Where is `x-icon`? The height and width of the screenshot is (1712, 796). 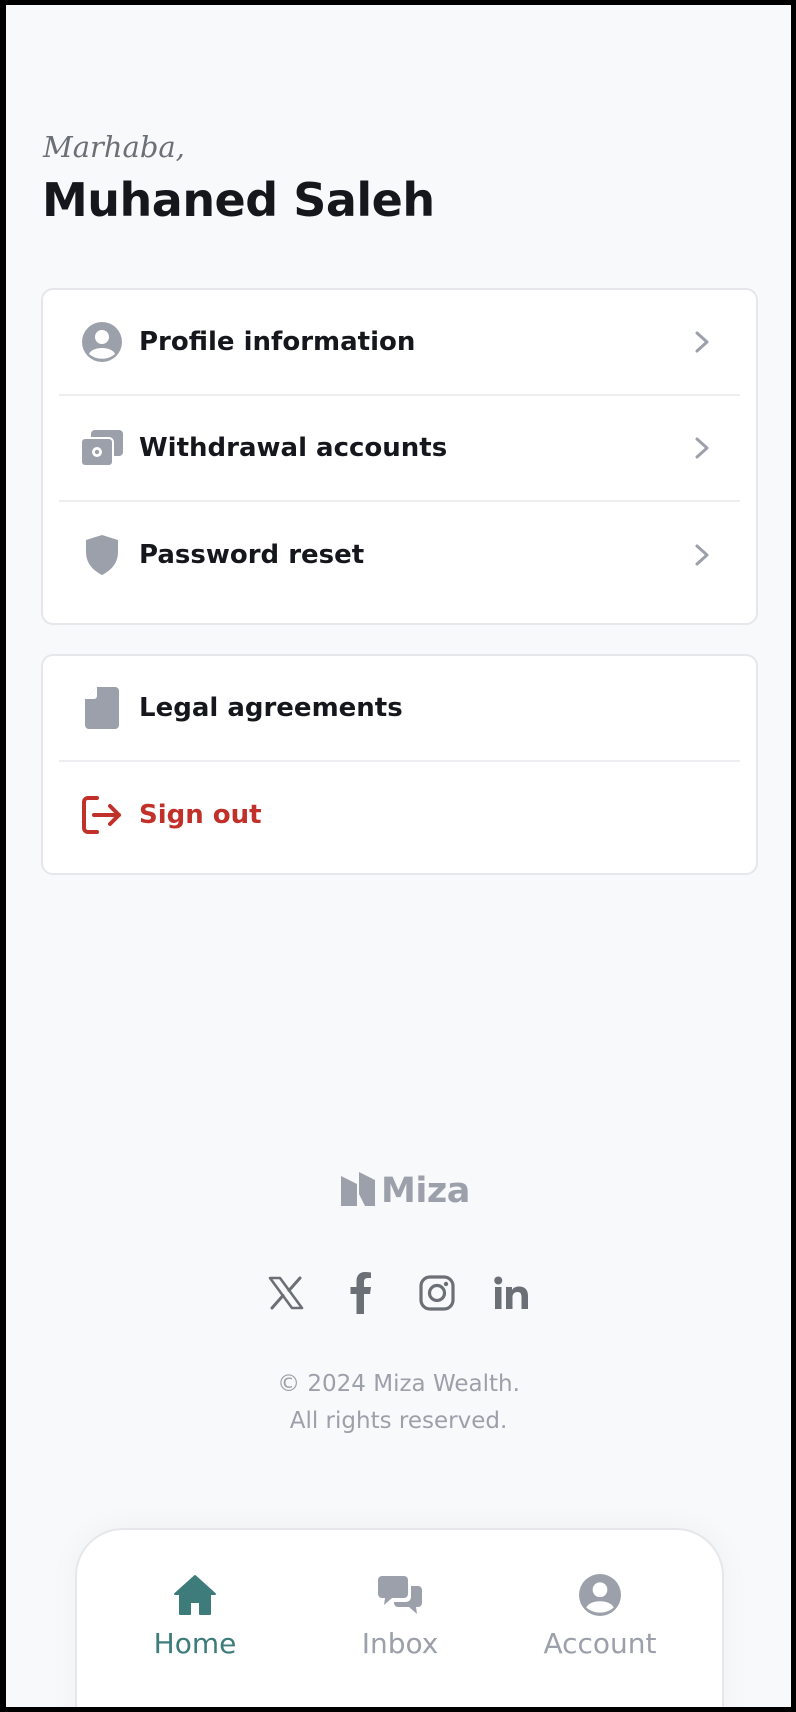
x-icon is located at coordinates (286, 1293).